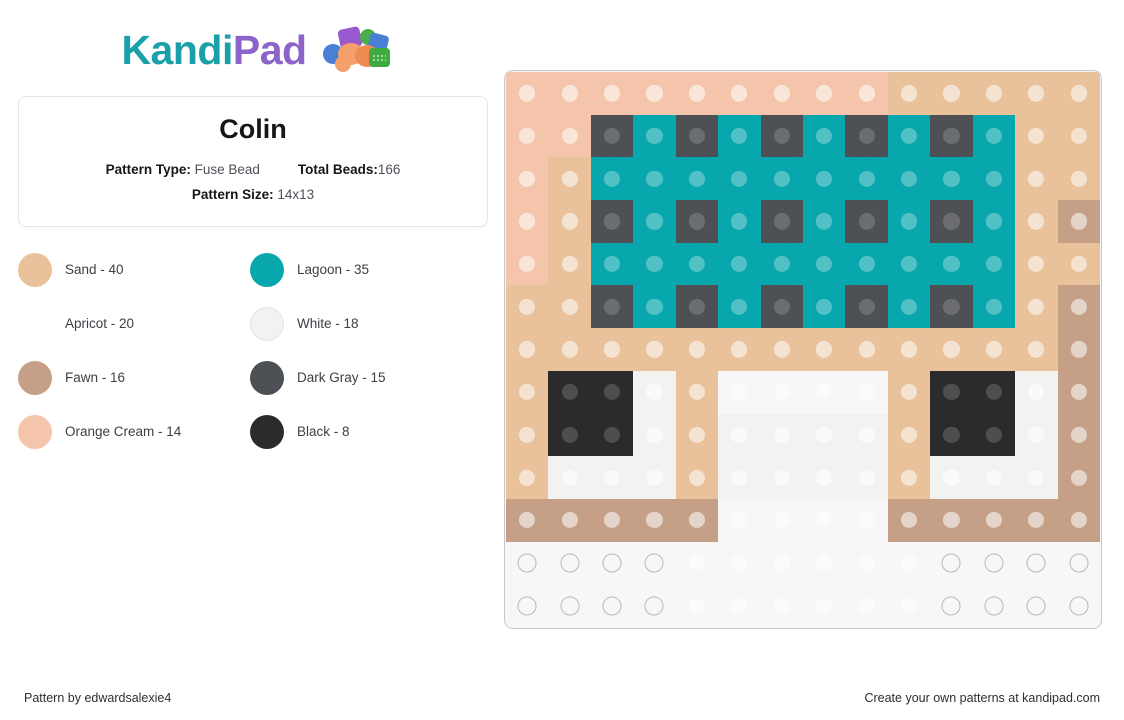 This screenshot has width=1124, height=720. Describe the element at coordinates (253, 50) in the screenshot. I see `app-logo: KandiPad` at that location.